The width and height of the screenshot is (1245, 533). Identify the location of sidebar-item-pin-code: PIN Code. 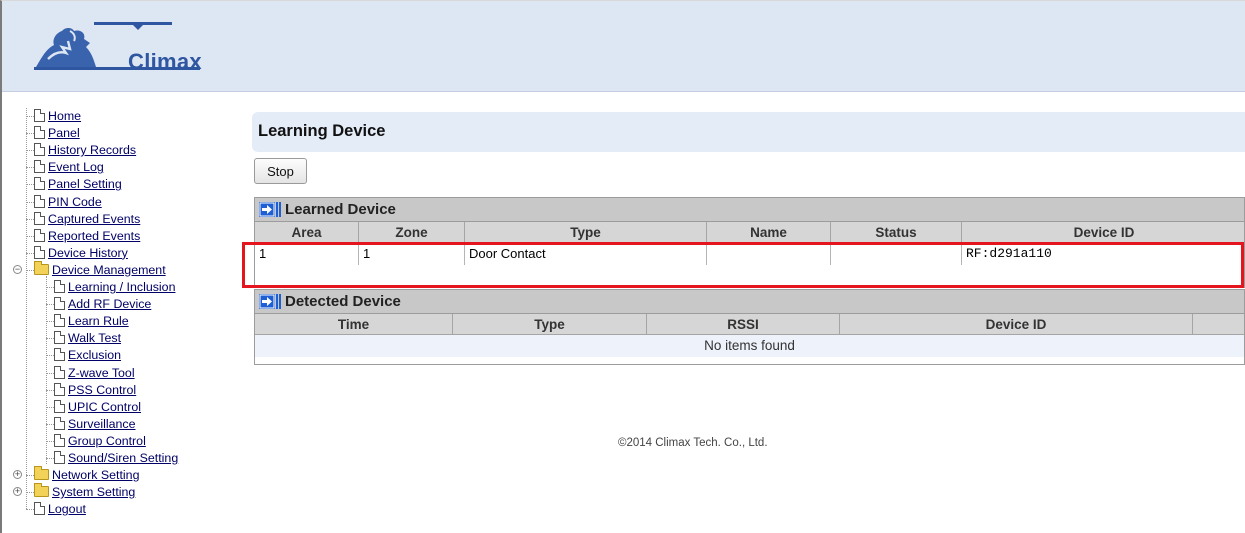
(68, 202).